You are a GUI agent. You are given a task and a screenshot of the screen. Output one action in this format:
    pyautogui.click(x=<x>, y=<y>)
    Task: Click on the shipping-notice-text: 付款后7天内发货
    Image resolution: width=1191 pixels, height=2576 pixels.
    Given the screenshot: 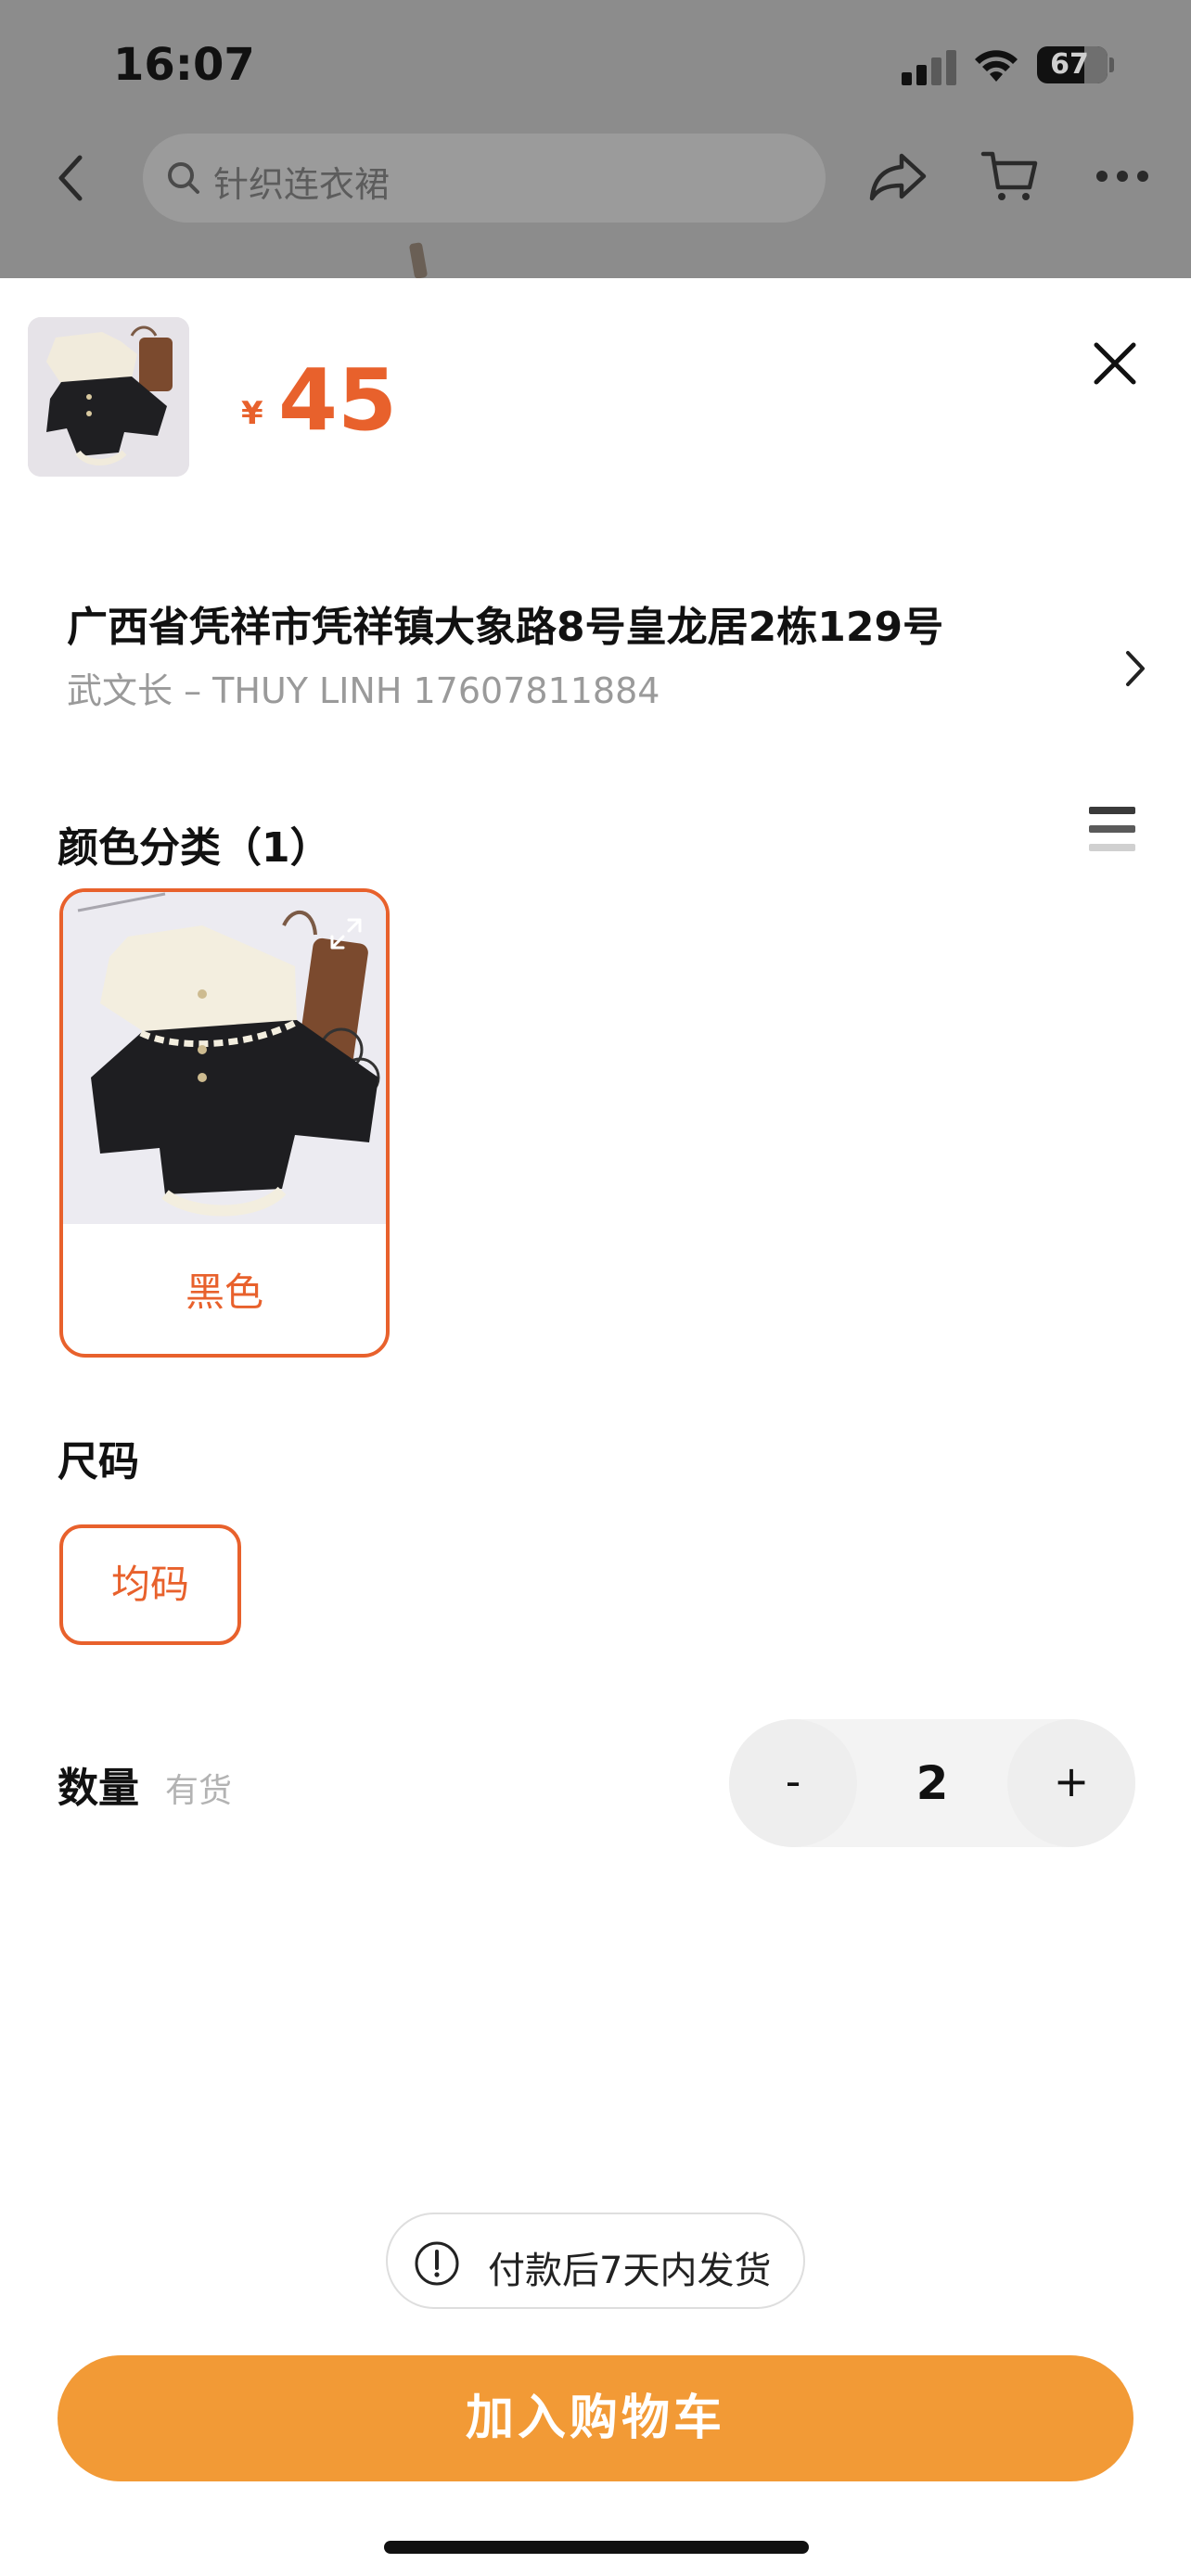 What is the action you would take?
    pyautogui.click(x=630, y=2271)
    